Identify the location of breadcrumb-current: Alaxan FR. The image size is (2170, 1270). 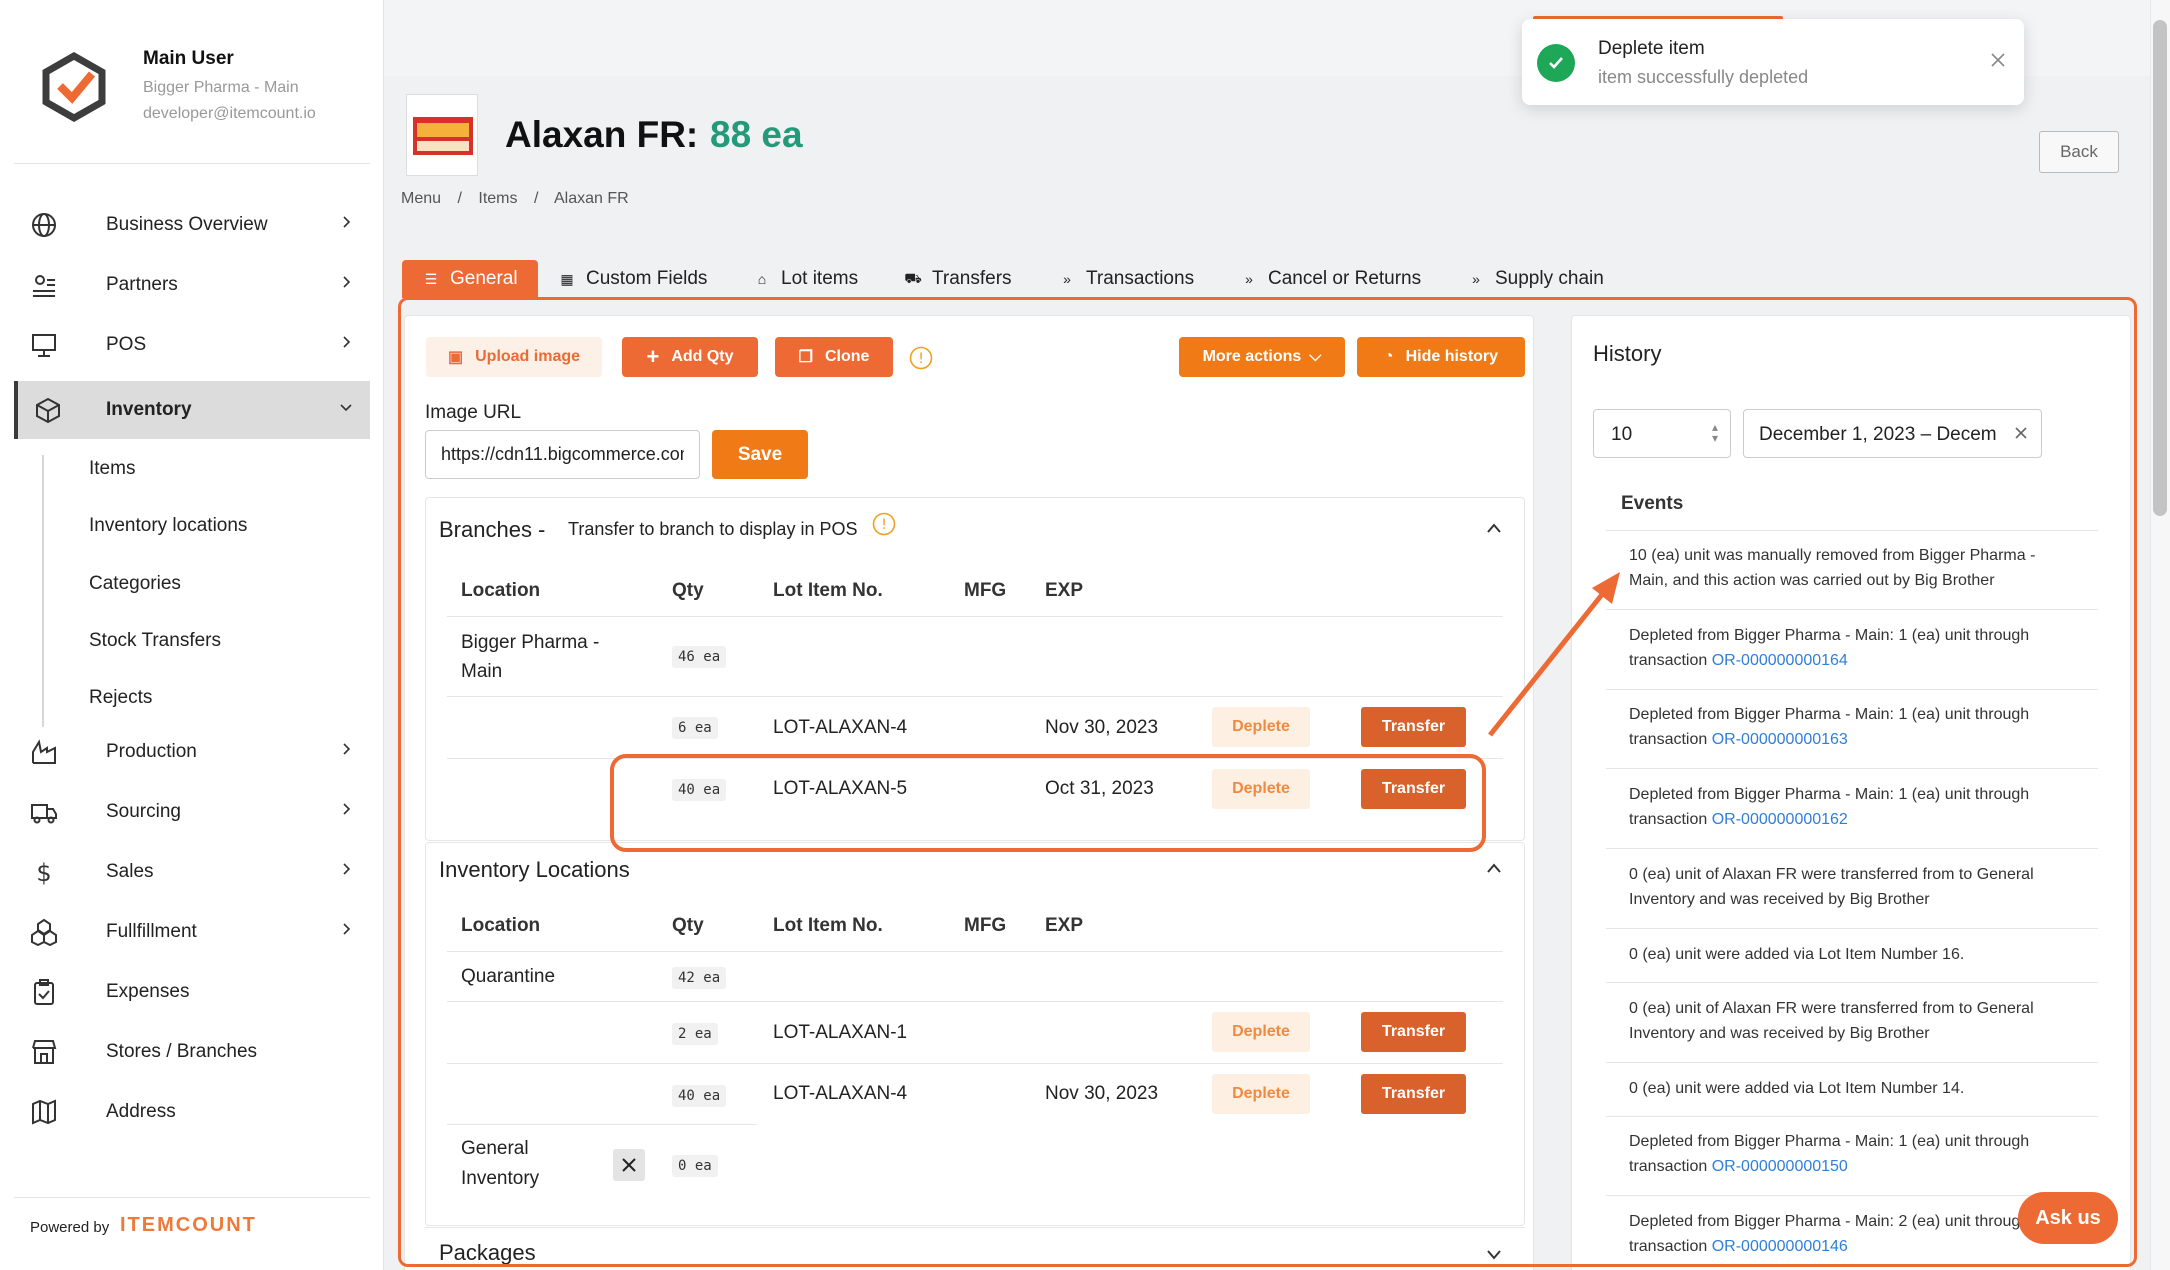
(591, 198).